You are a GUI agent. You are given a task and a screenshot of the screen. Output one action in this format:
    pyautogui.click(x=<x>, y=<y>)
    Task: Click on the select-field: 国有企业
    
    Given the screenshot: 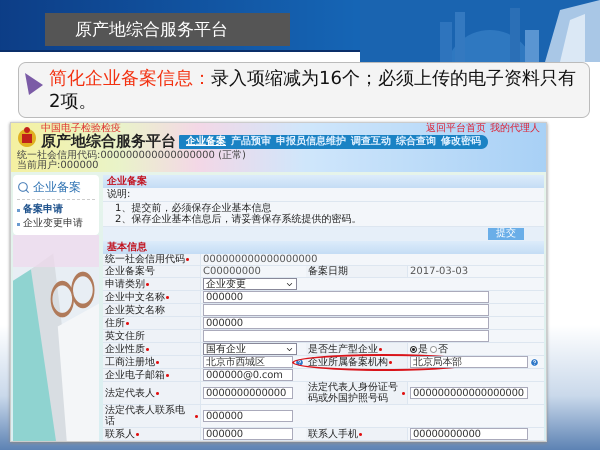 What is the action you would take?
    pyautogui.click(x=250, y=349)
    